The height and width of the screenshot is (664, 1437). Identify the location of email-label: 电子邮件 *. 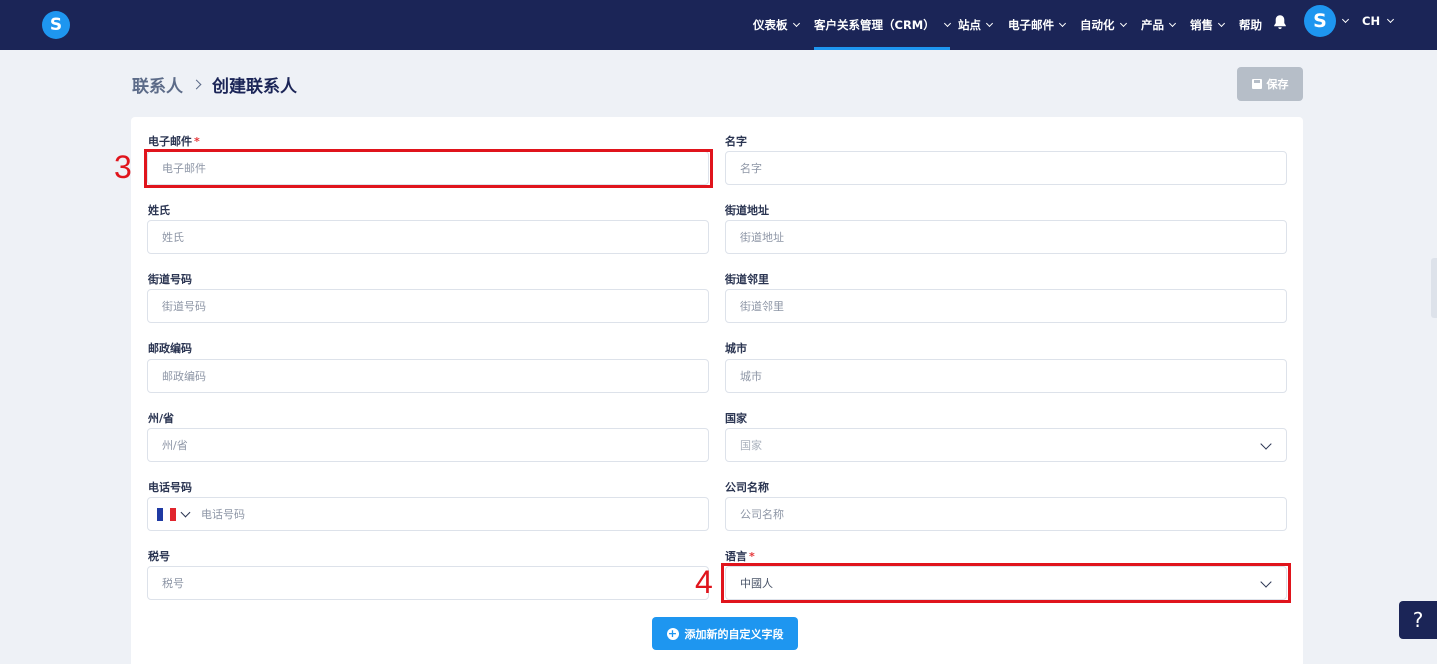
(174, 141).